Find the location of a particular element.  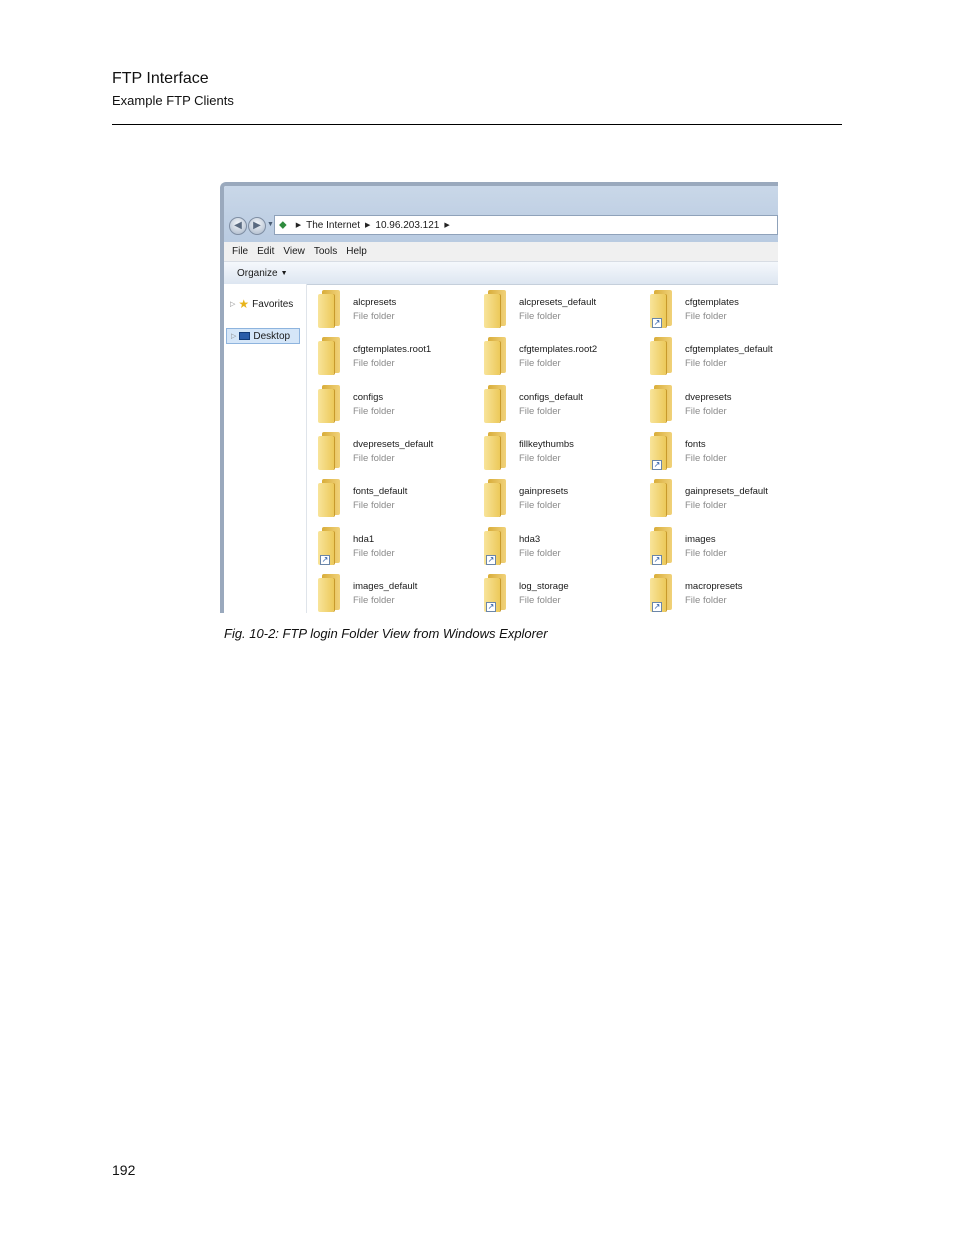

menu-bar: File Edit View Tools Help is located at coordinates (501, 252).